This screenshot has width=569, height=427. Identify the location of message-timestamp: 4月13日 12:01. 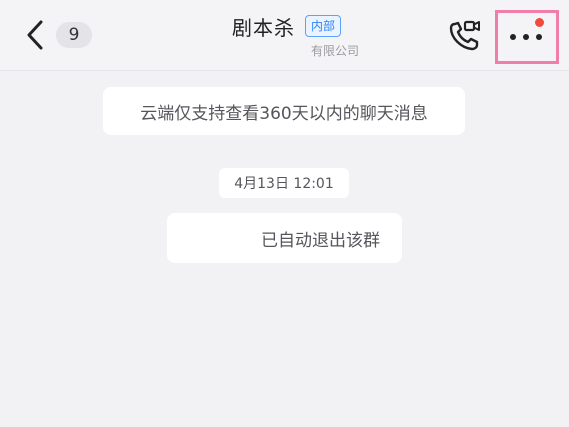
(284, 183).